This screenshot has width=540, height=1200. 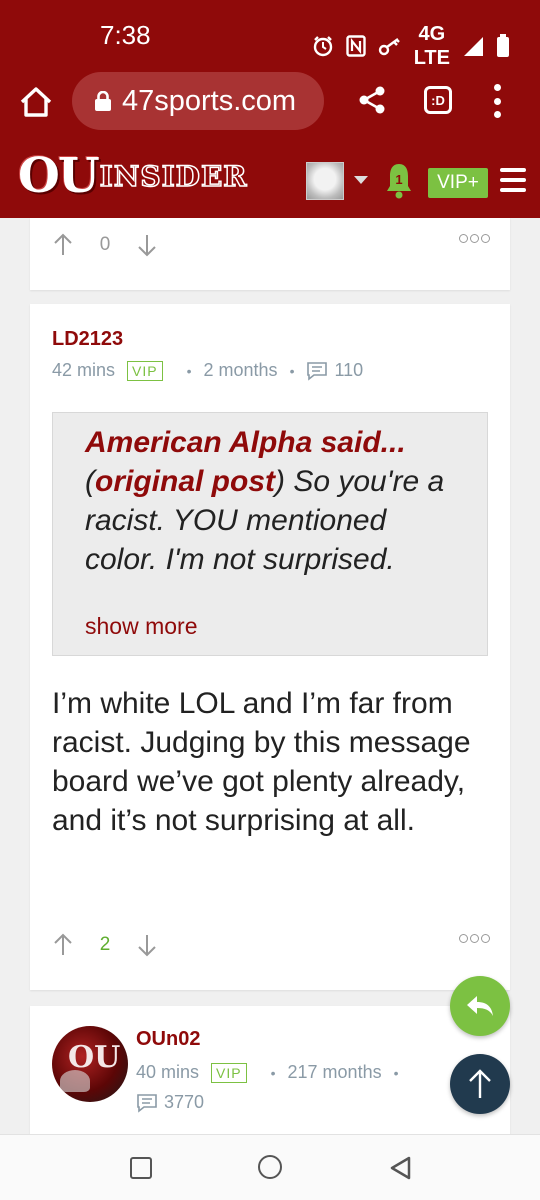 What do you see at coordinates (280, 481) in the screenshot?
I see `quote-paren-close: )` at bounding box center [280, 481].